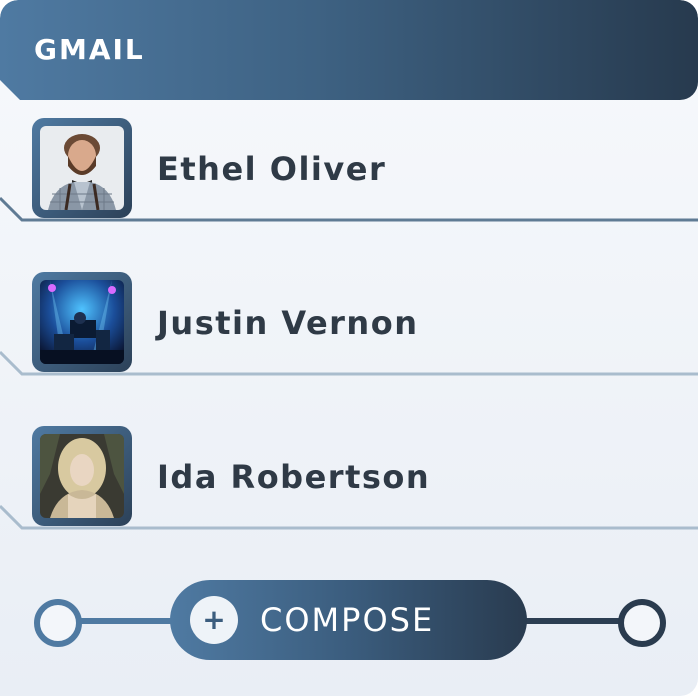 This screenshot has width=698, height=696. What do you see at coordinates (288, 323) in the screenshot?
I see `contact-name: Justin Vernon` at bounding box center [288, 323].